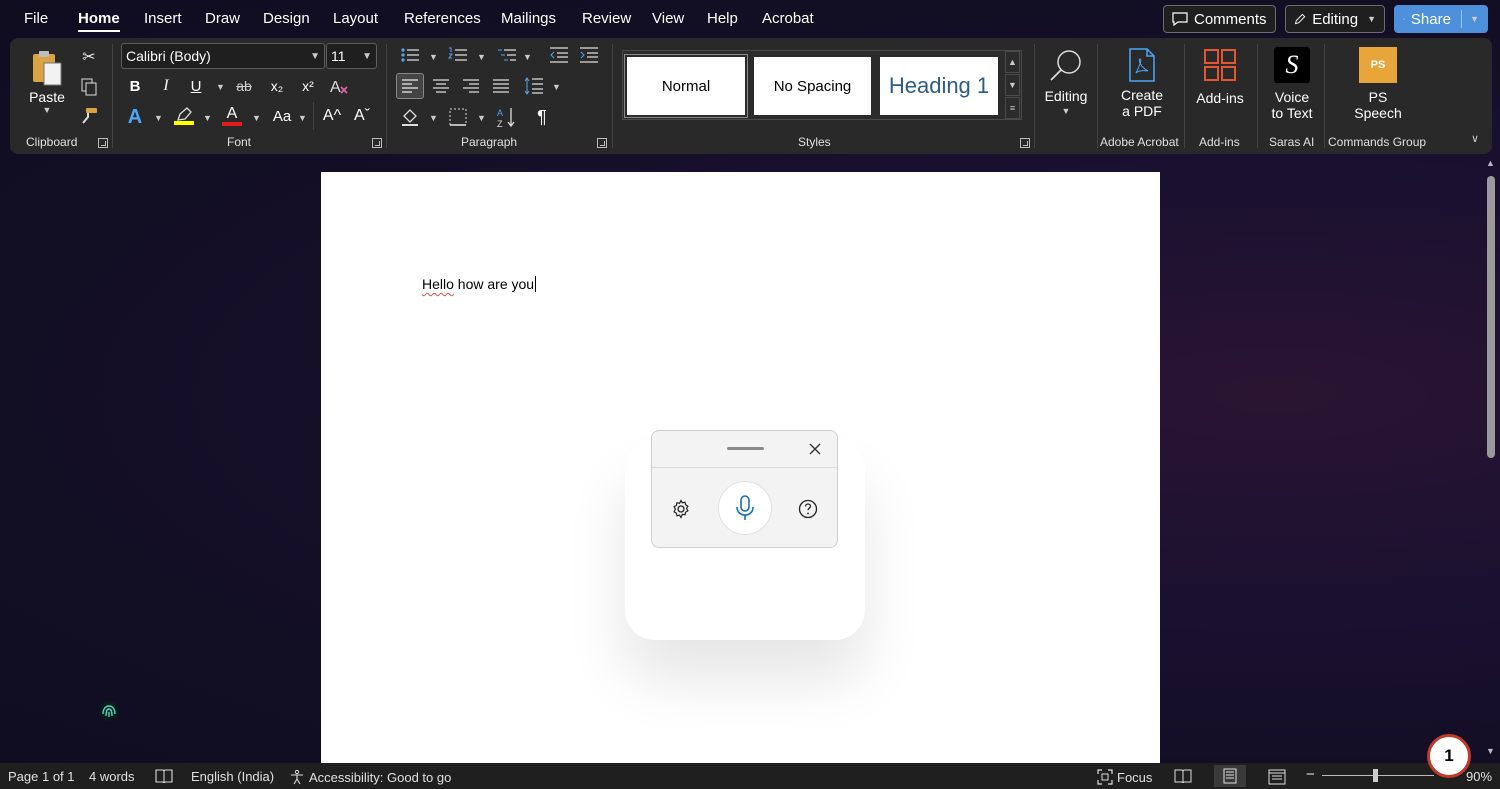  Describe the element at coordinates (163, 18) in the screenshot. I see `tab-insert: Insert` at that location.